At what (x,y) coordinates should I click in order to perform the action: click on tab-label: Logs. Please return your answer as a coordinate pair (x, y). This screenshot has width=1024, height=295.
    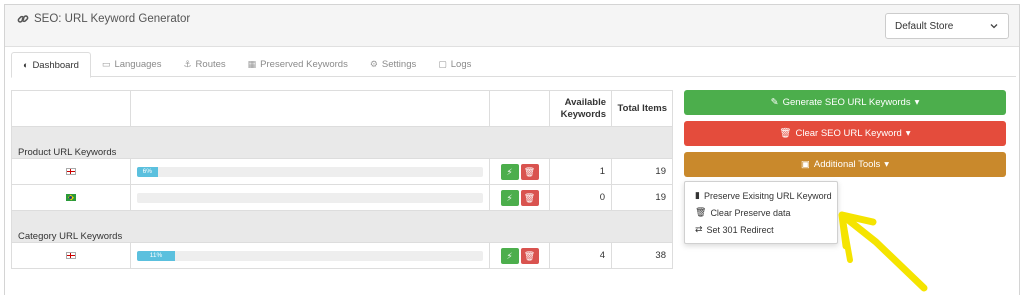
    Looking at the image, I should click on (461, 64).